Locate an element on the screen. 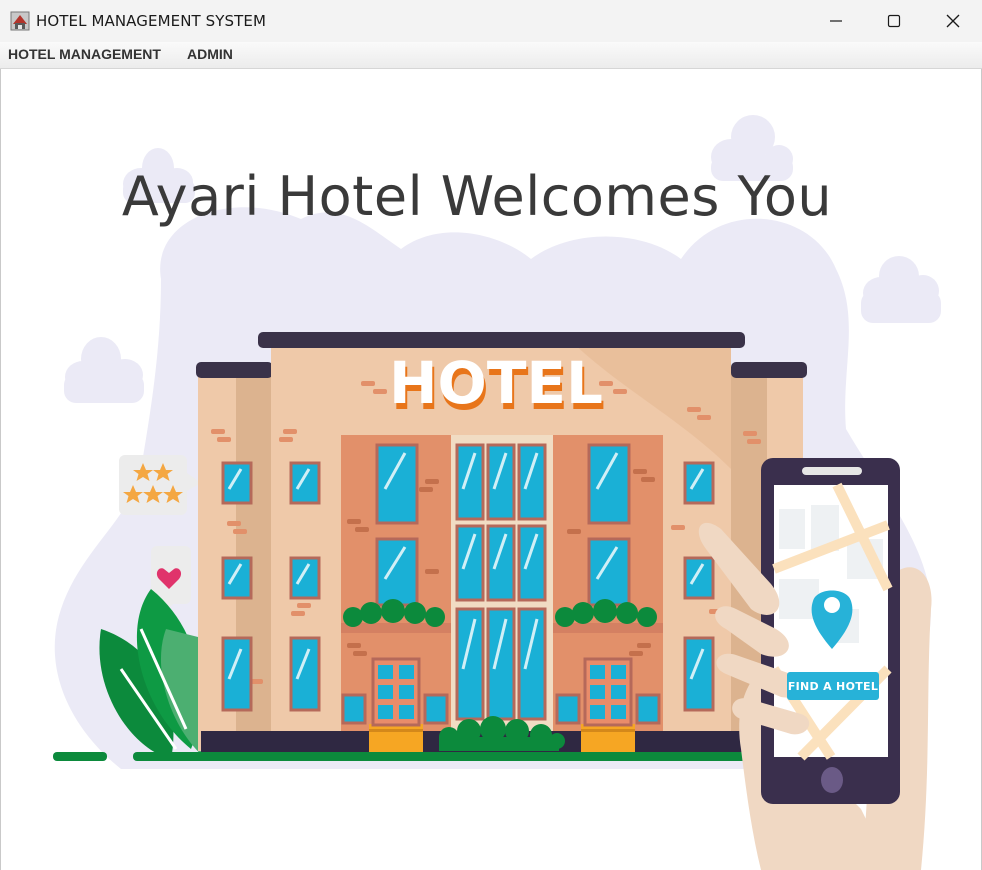  maximize-icon is located at coordinates (894, 21).